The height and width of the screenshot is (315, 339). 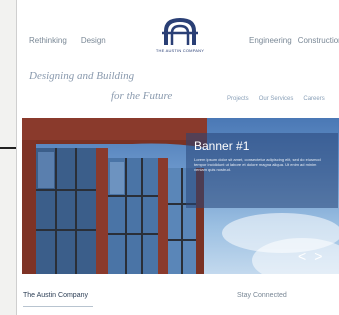 What do you see at coordinates (222, 146) in the screenshot?
I see `banner-title: Banner #1` at bounding box center [222, 146].